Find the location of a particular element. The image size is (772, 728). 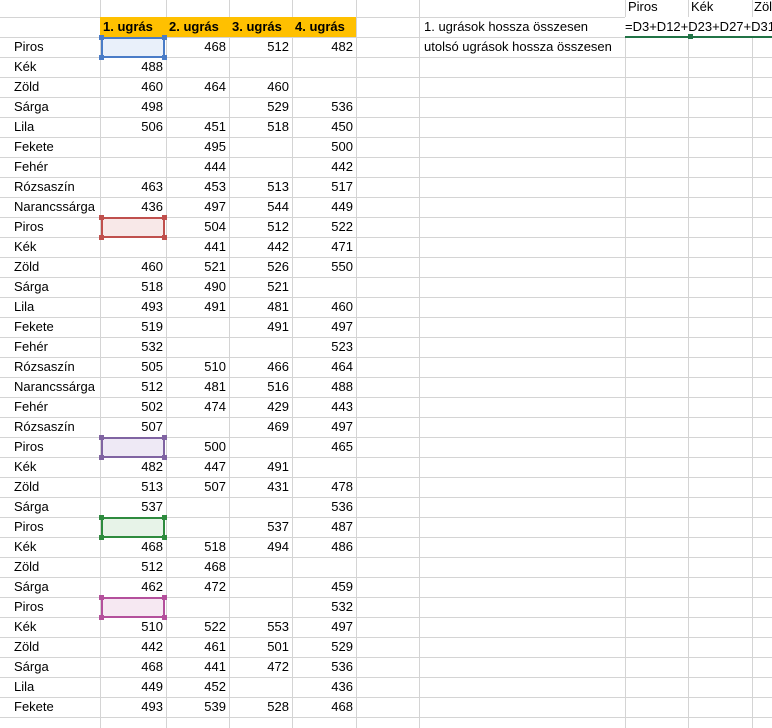

value-cell: 461 is located at coordinates (197, 647).